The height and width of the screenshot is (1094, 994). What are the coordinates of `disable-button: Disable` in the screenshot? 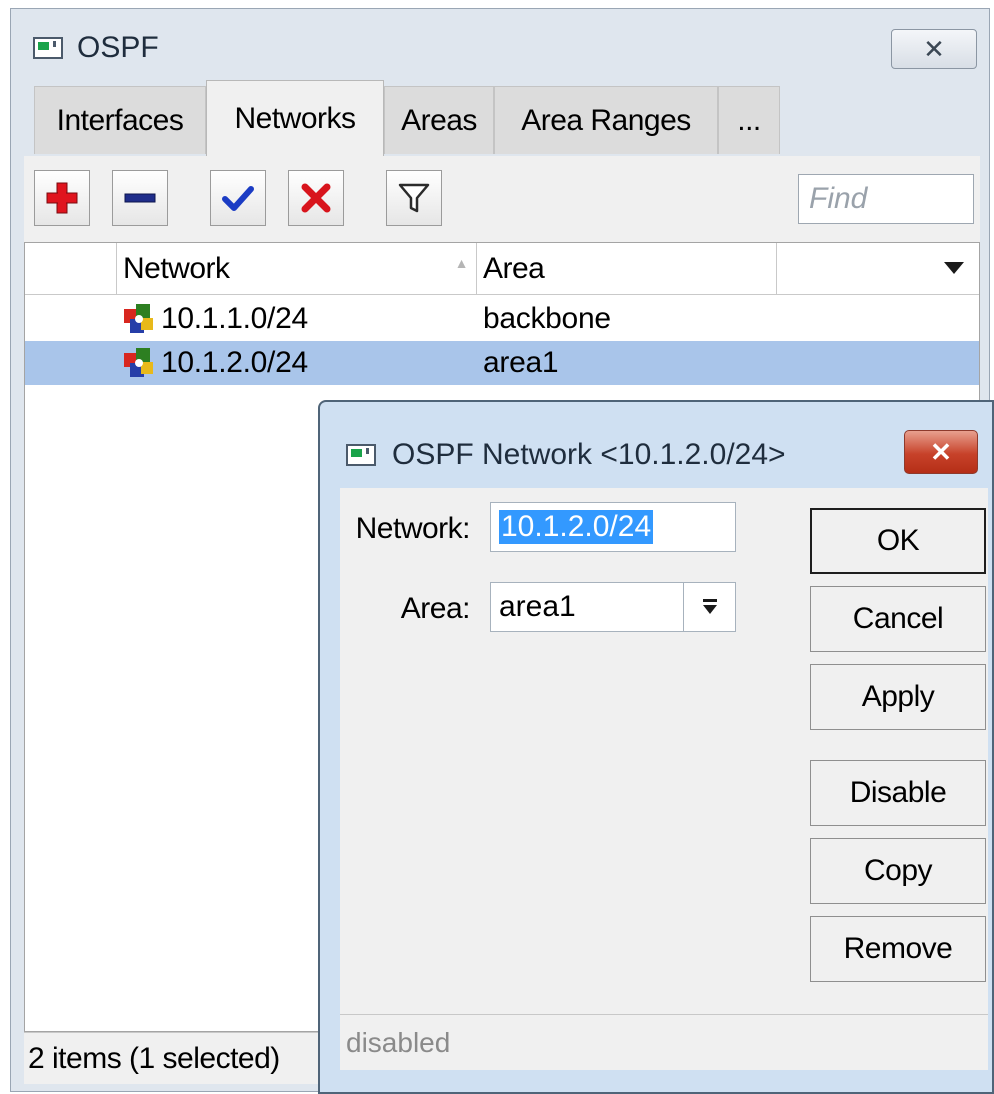 It's located at (898, 793).